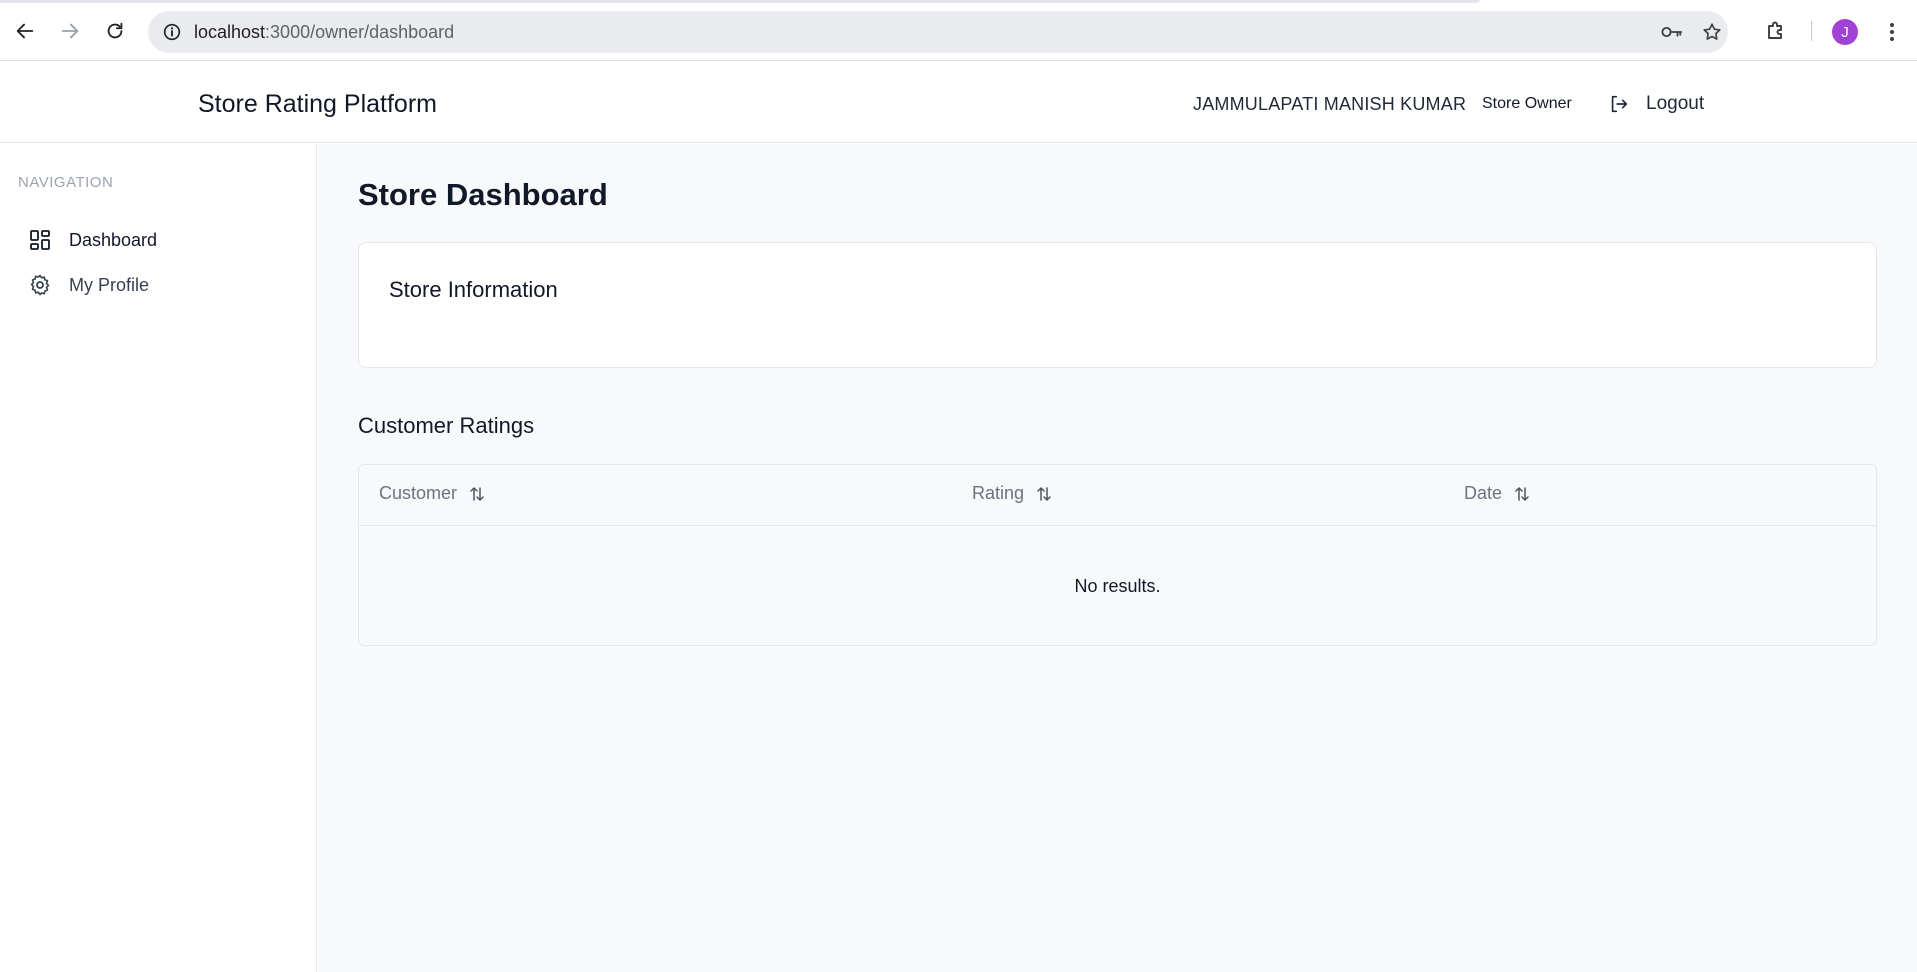 The height and width of the screenshot is (972, 1917). I want to click on browser-menu-button, so click(1892, 32).